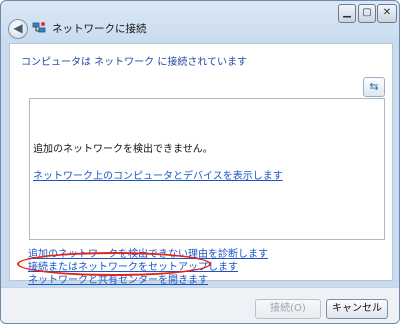  I want to click on highlight-ellipse, so click(114, 264).